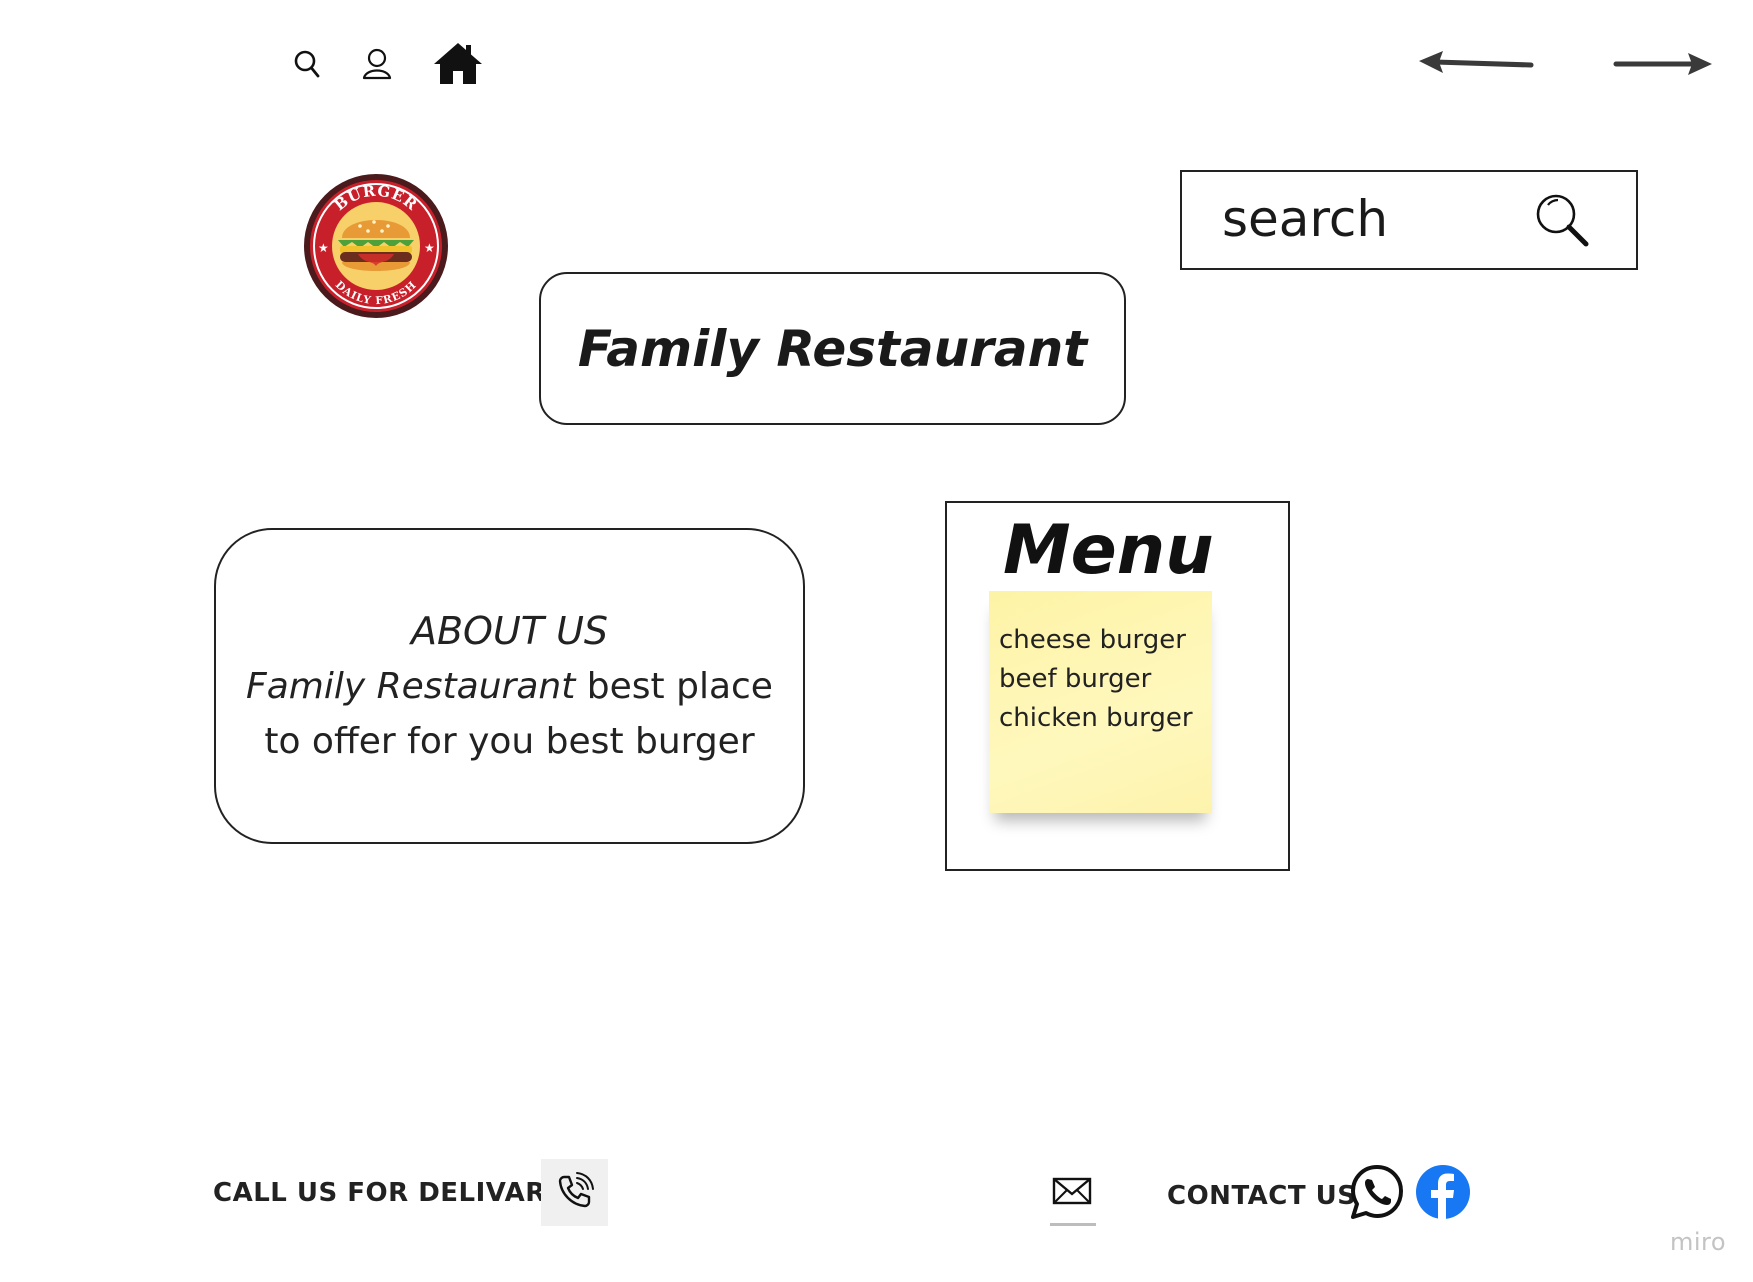  Describe the element at coordinates (411, 686) in the screenshot. I see `about-restaurant-name: Family Restaurant` at that location.